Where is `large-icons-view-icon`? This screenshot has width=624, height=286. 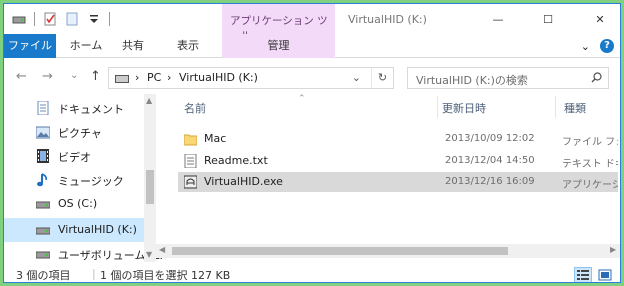
large-icons-view-icon is located at coordinates (605, 275).